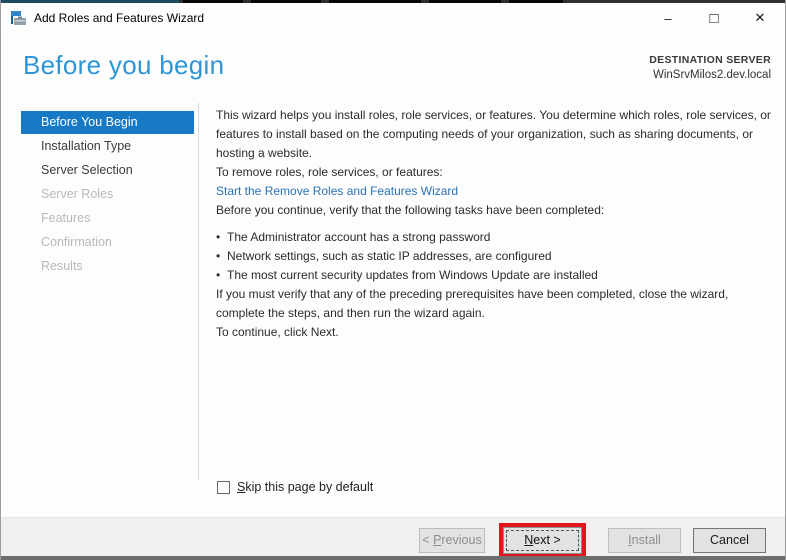  I want to click on cancel-button: Cancel, so click(729, 540).